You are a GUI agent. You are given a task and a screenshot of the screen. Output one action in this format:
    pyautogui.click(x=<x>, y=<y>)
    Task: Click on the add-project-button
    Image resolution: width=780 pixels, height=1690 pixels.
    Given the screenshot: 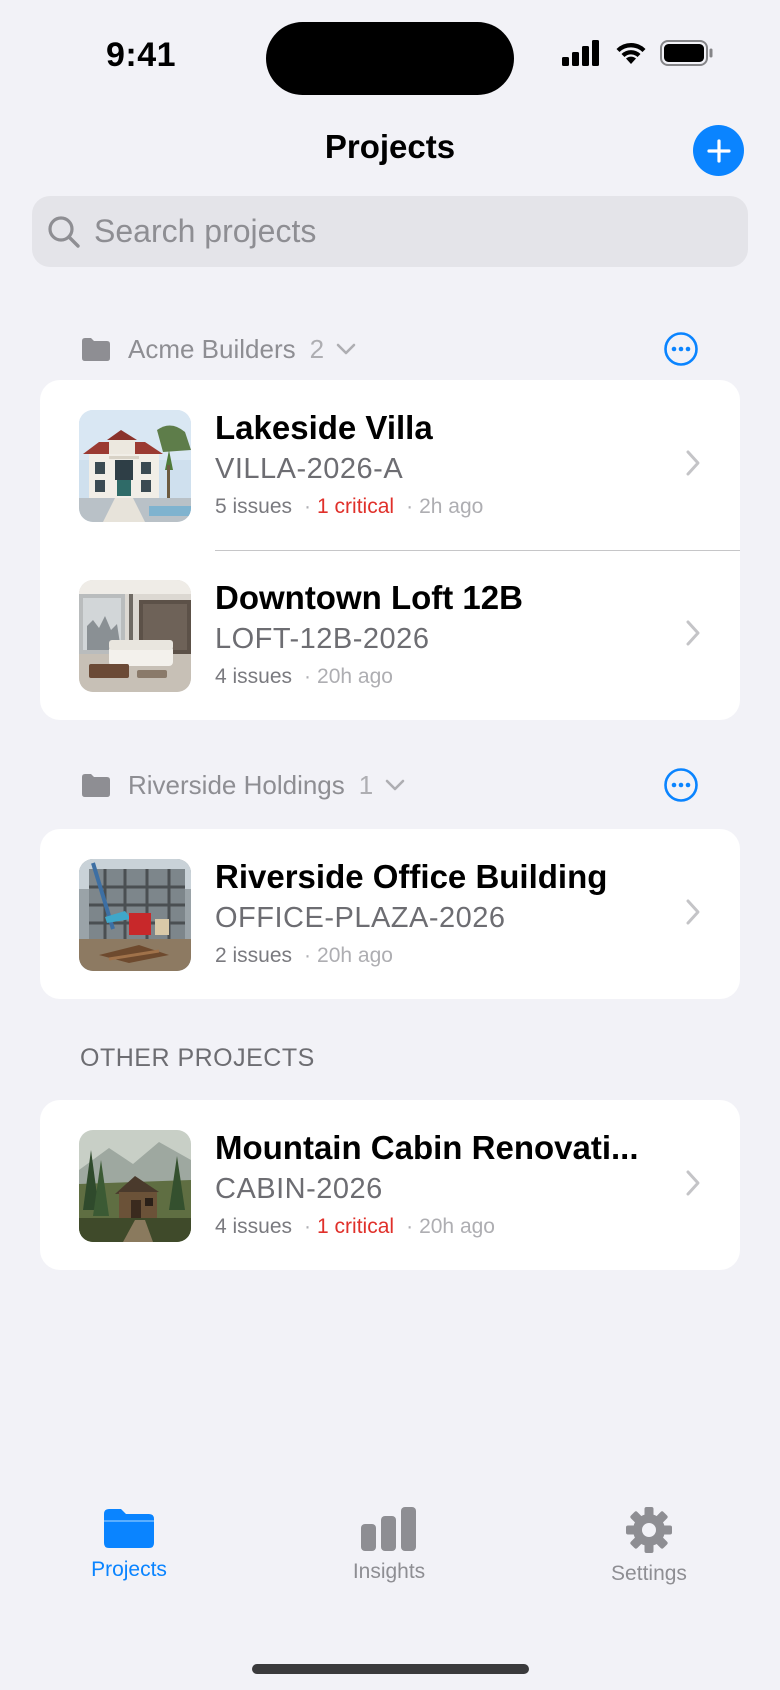 What is the action you would take?
    pyautogui.click(x=718, y=150)
    